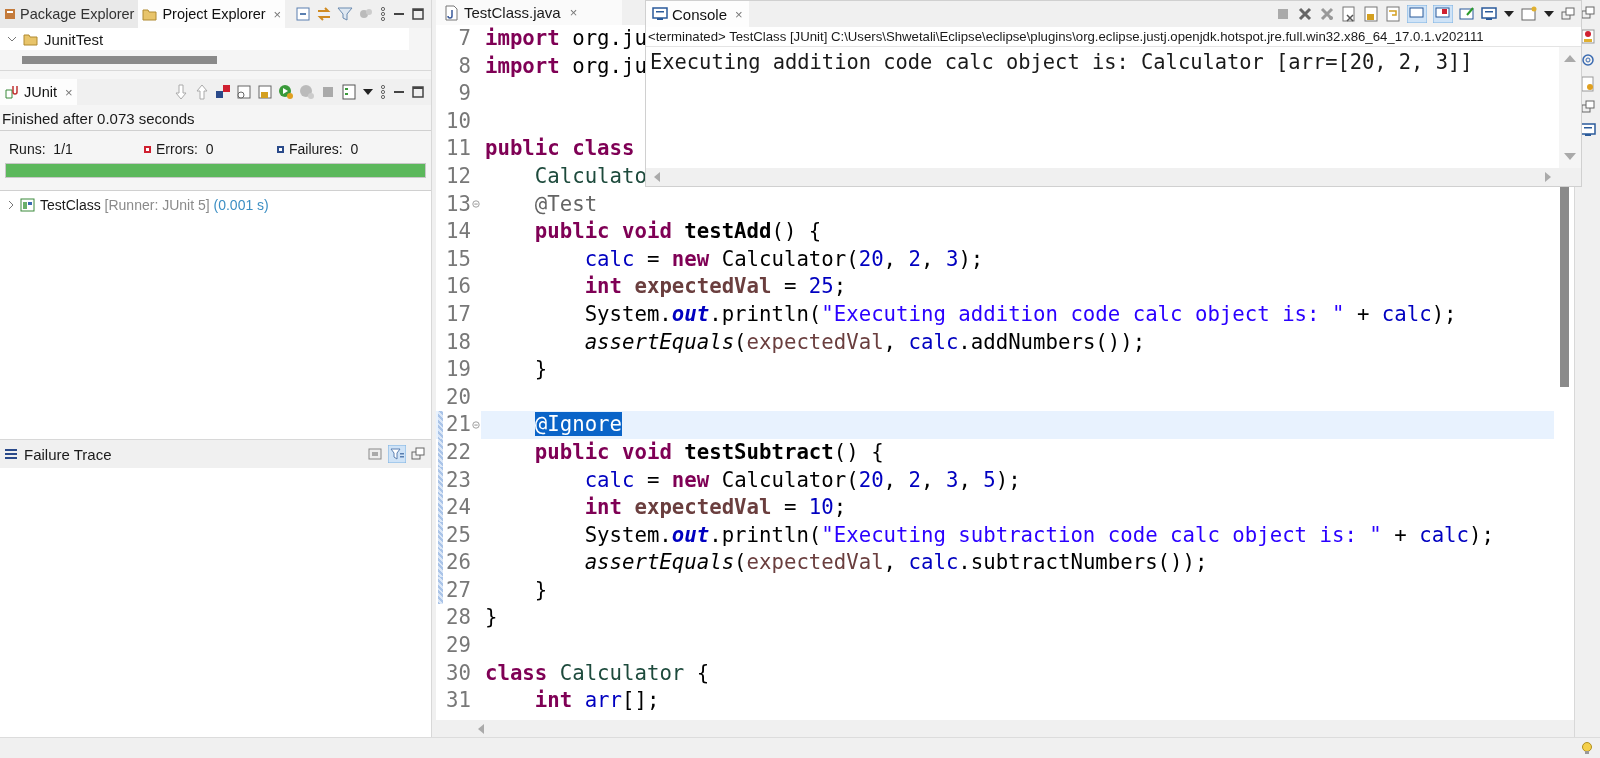 The height and width of the screenshot is (758, 1600). I want to click on code-line: public void testSubtract() {, so click(708, 452).